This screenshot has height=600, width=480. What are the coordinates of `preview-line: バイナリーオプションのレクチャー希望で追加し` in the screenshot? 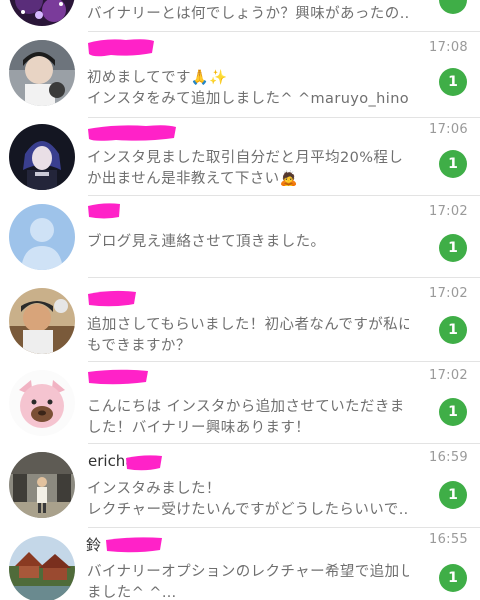 It's located at (248, 572).